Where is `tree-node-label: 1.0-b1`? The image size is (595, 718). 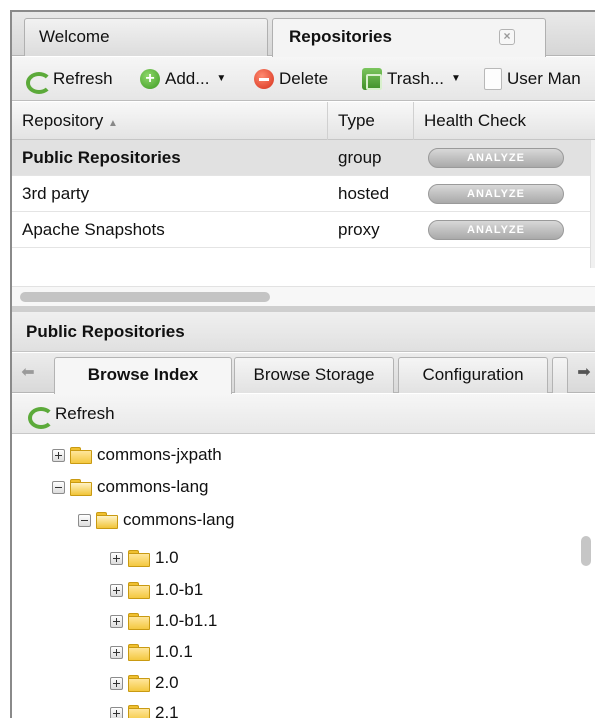
tree-node-label: 1.0-b1 is located at coordinates (179, 589).